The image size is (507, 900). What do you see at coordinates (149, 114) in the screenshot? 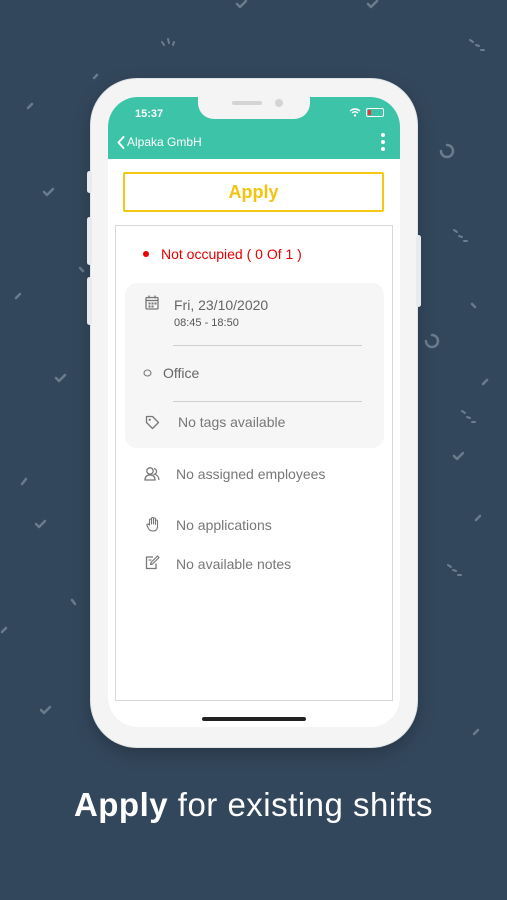
I see `status-time: 15:37` at bounding box center [149, 114].